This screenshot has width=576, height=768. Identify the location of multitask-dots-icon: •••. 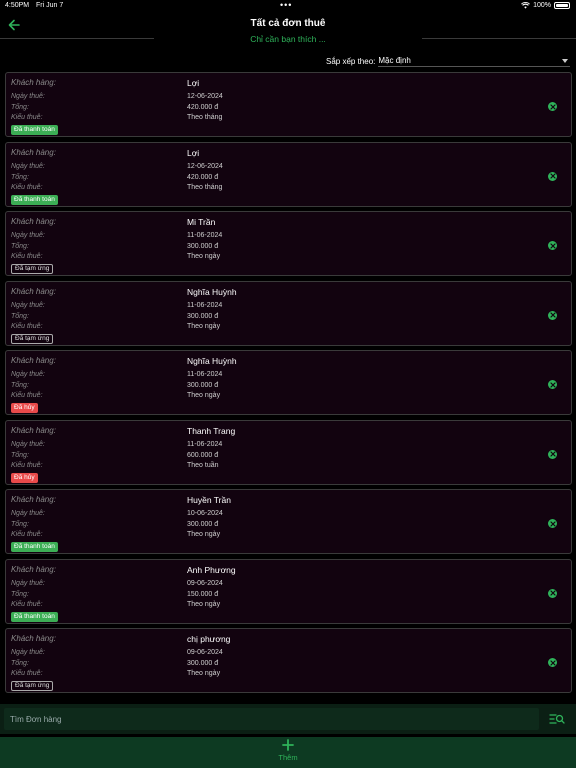
(286, 5).